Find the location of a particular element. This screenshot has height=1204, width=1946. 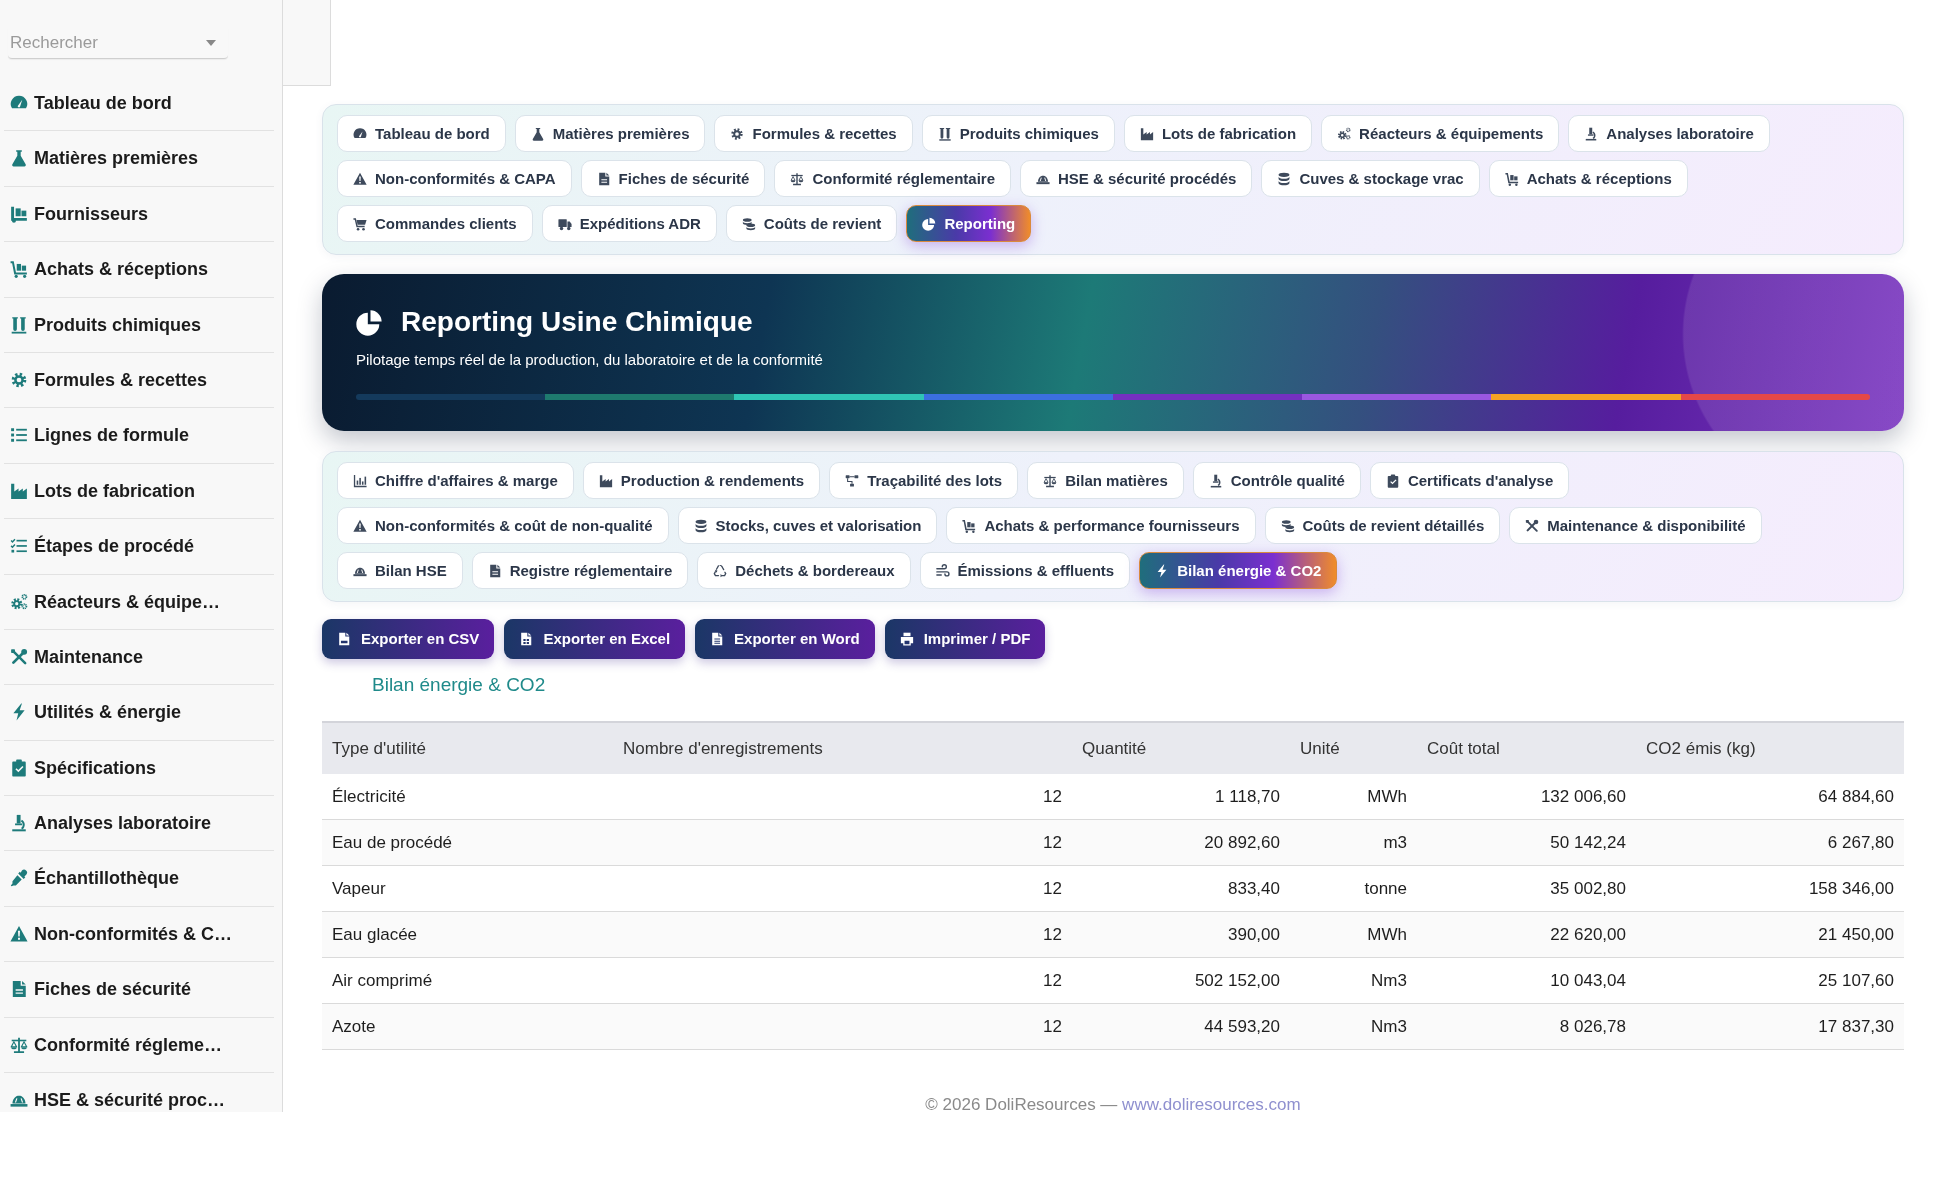

tab: Bilan matières is located at coordinates (1105, 480).